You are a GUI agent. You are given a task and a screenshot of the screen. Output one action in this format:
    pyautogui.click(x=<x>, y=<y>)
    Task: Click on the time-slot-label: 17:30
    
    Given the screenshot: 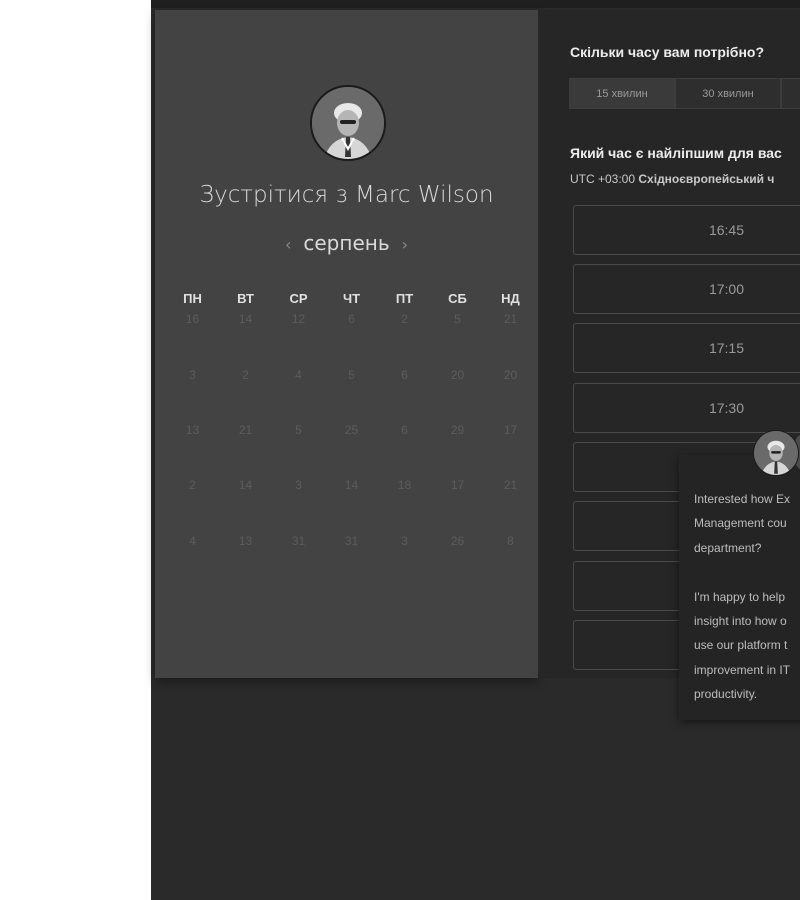 What is the action you would take?
    pyautogui.click(x=726, y=408)
    